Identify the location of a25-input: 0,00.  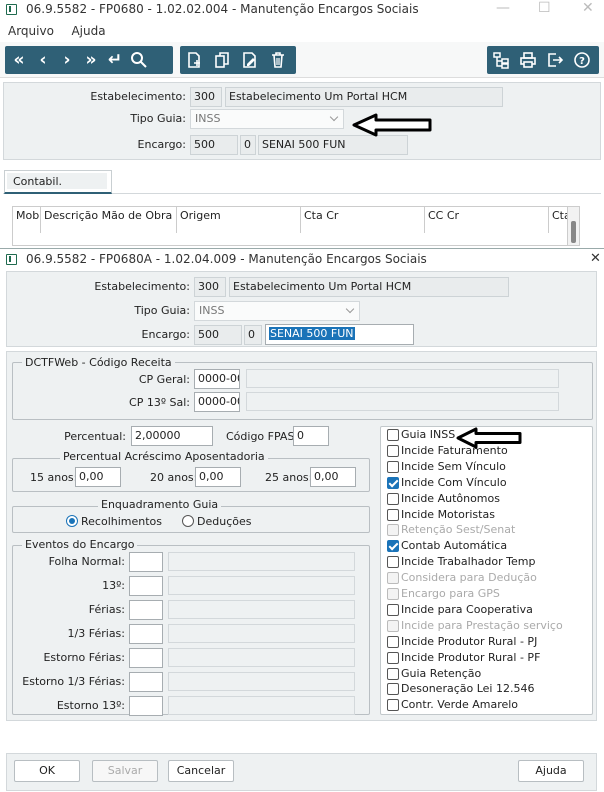
(333, 477).